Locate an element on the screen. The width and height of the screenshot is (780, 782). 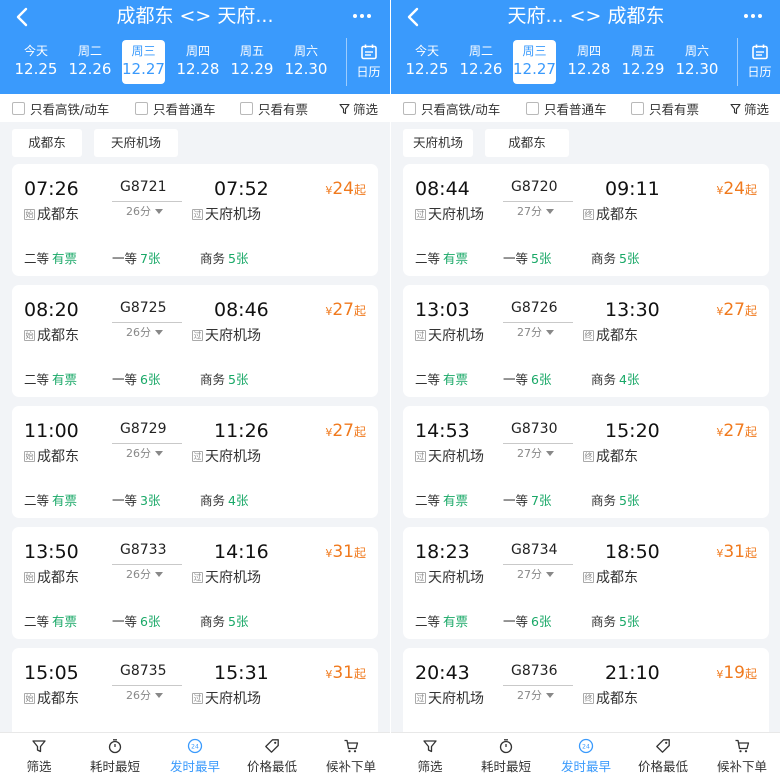
seat-business-class: 商务 4张 is located at coordinates (224, 501).